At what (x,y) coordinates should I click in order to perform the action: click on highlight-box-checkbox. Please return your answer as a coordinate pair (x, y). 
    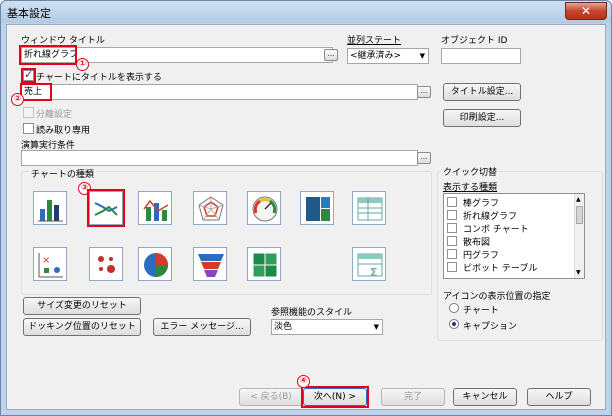
    Looking at the image, I should click on (28, 75).